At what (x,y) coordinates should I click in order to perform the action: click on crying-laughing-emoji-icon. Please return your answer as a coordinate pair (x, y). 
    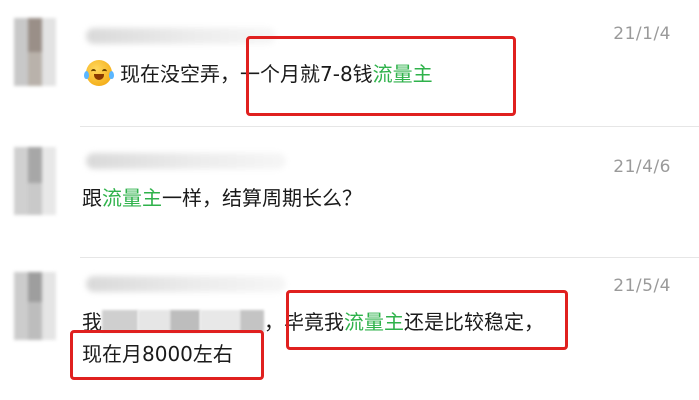
    Looking at the image, I should click on (99, 73).